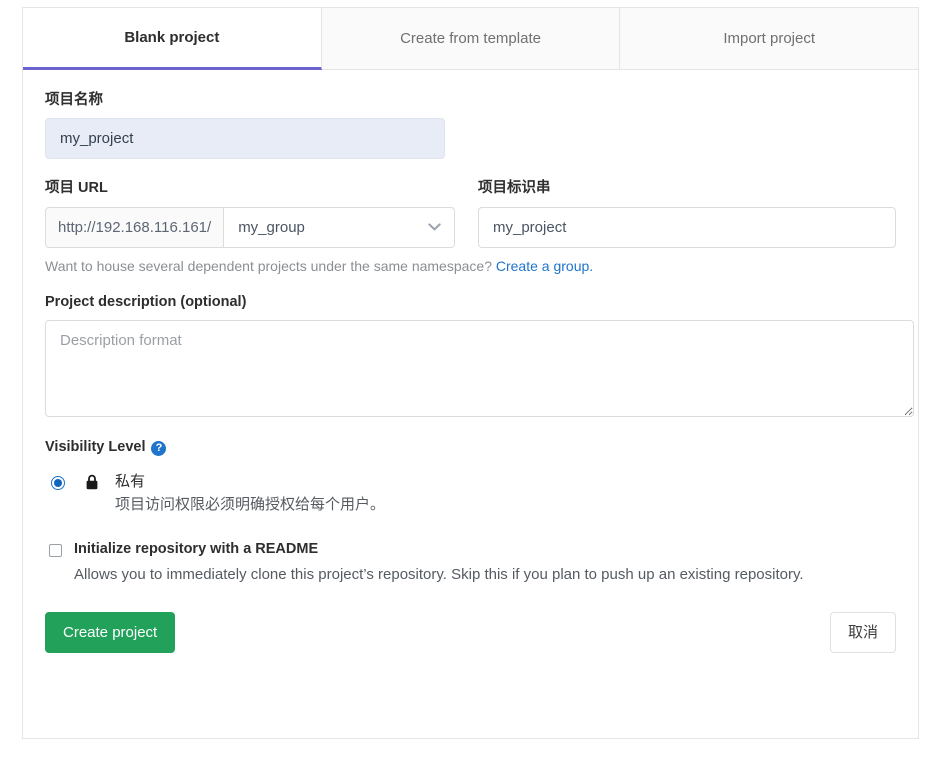  Describe the element at coordinates (470, 126) in the screenshot. I see `project-name-field-group: 项目名称` at that location.